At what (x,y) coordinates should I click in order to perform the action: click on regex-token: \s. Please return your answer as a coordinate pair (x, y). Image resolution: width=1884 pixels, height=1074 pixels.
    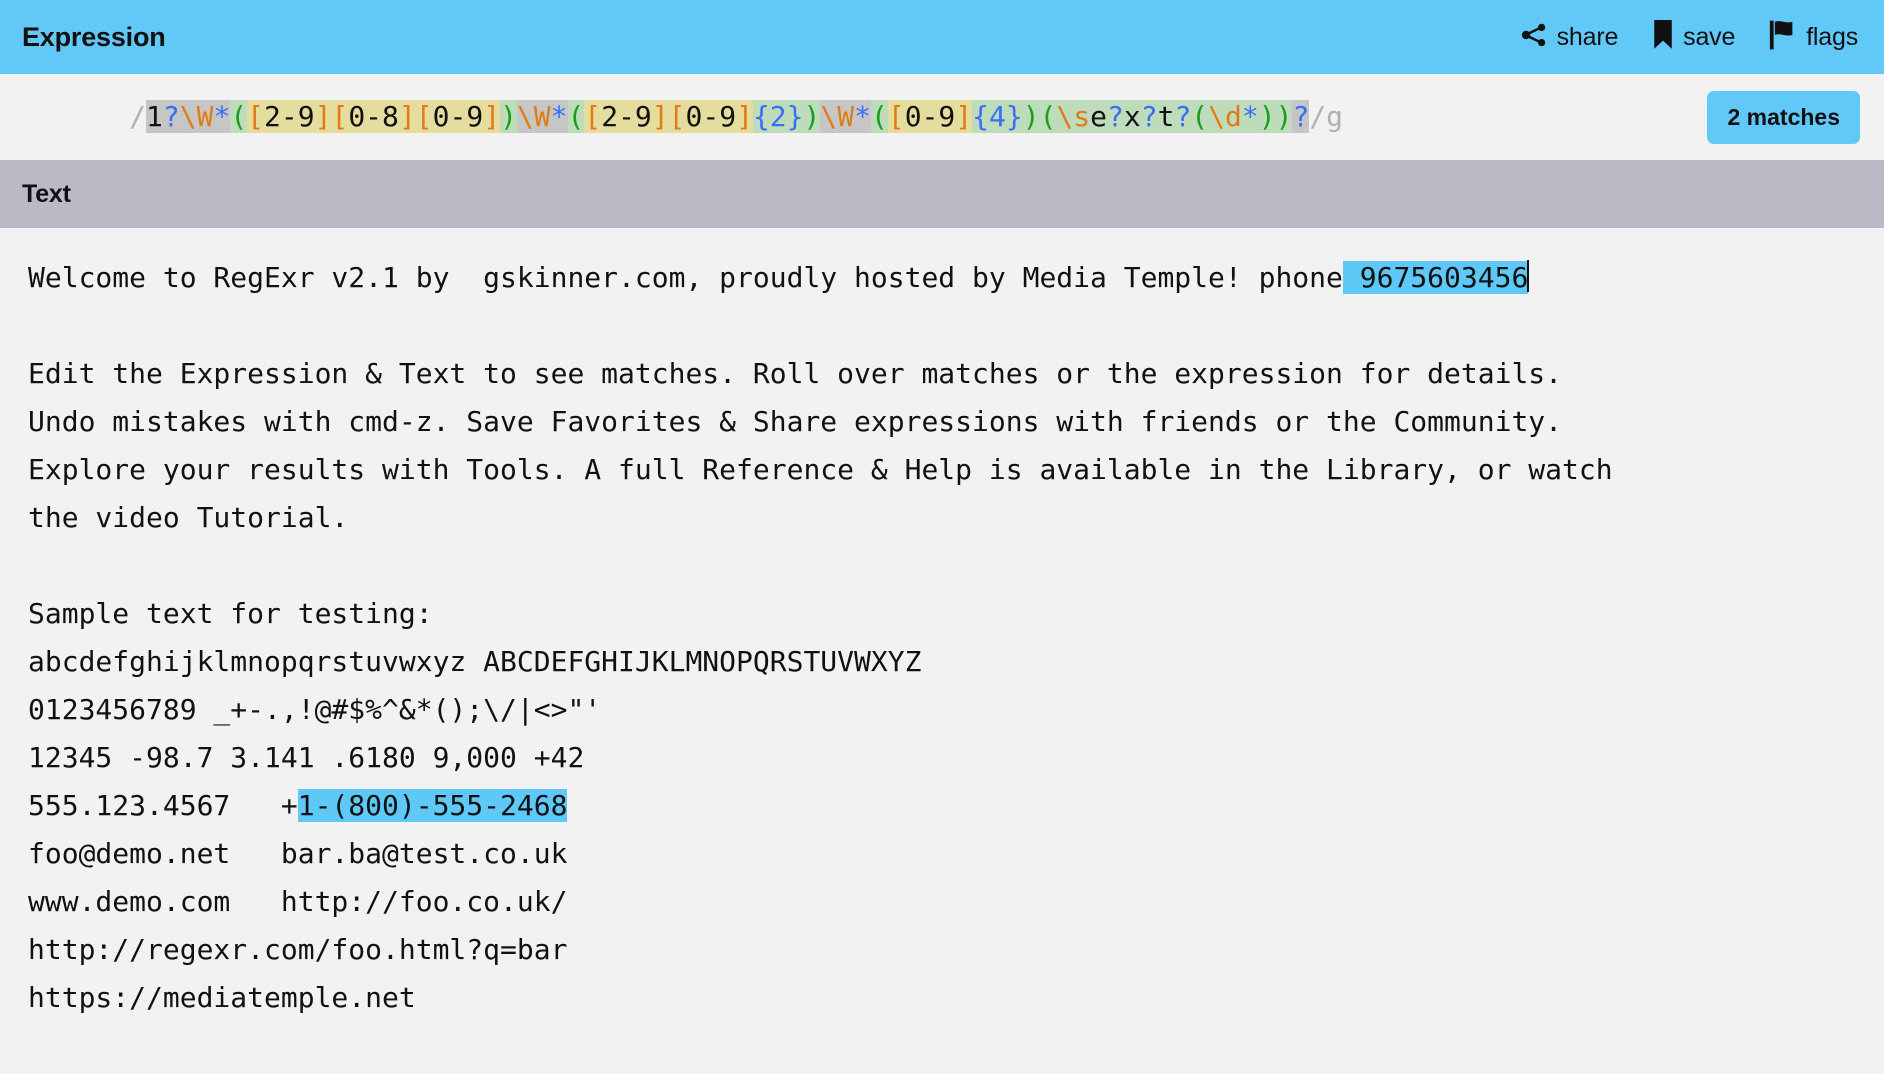
    Looking at the image, I should click on (1073, 116).